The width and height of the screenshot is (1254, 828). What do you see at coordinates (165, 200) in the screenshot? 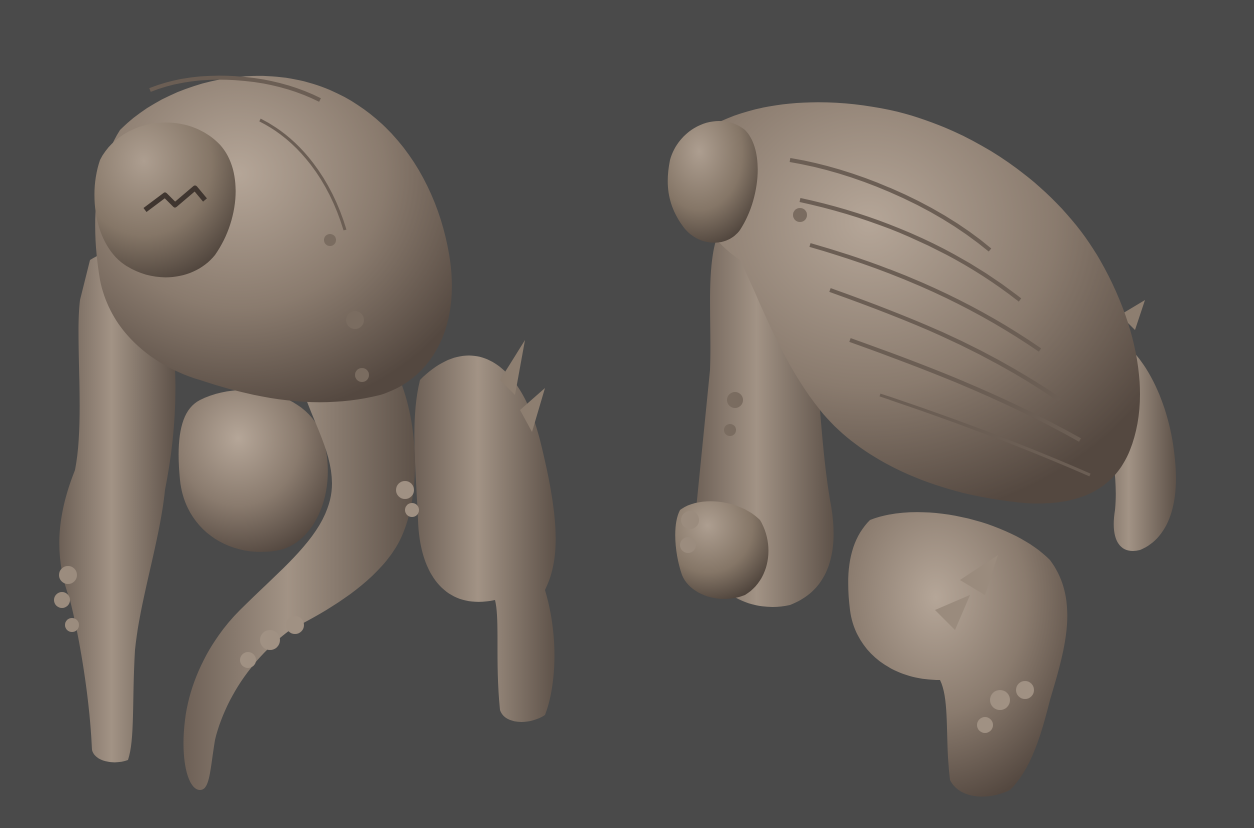
I see `front-view-head` at bounding box center [165, 200].